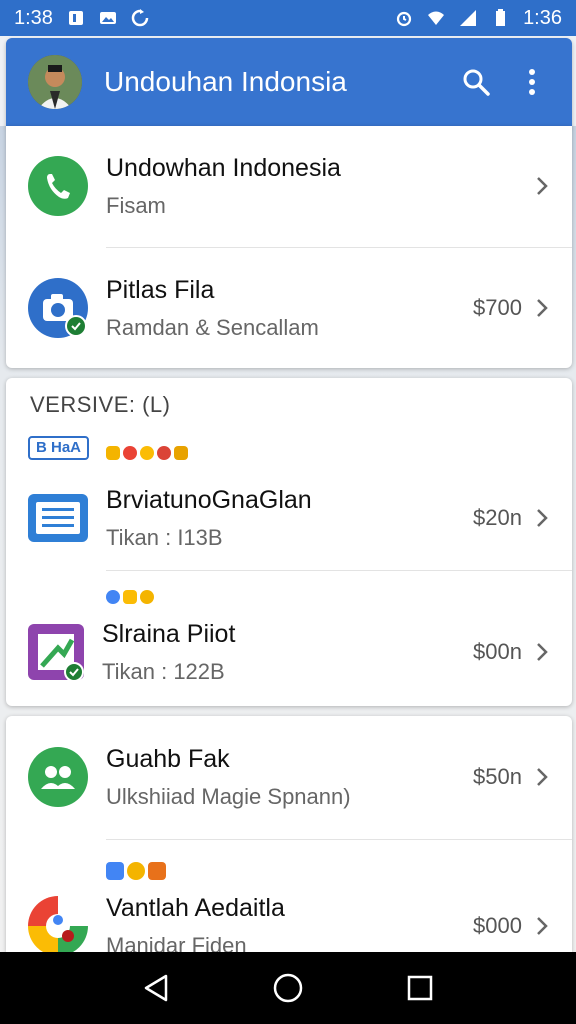 This screenshot has height=1024, width=576. What do you see at coordinates (289, 923) in the screenshot?
I see `list-item-text: Vantlah Aedaitla Manidar Fiden` at bounding box center [289, 923].